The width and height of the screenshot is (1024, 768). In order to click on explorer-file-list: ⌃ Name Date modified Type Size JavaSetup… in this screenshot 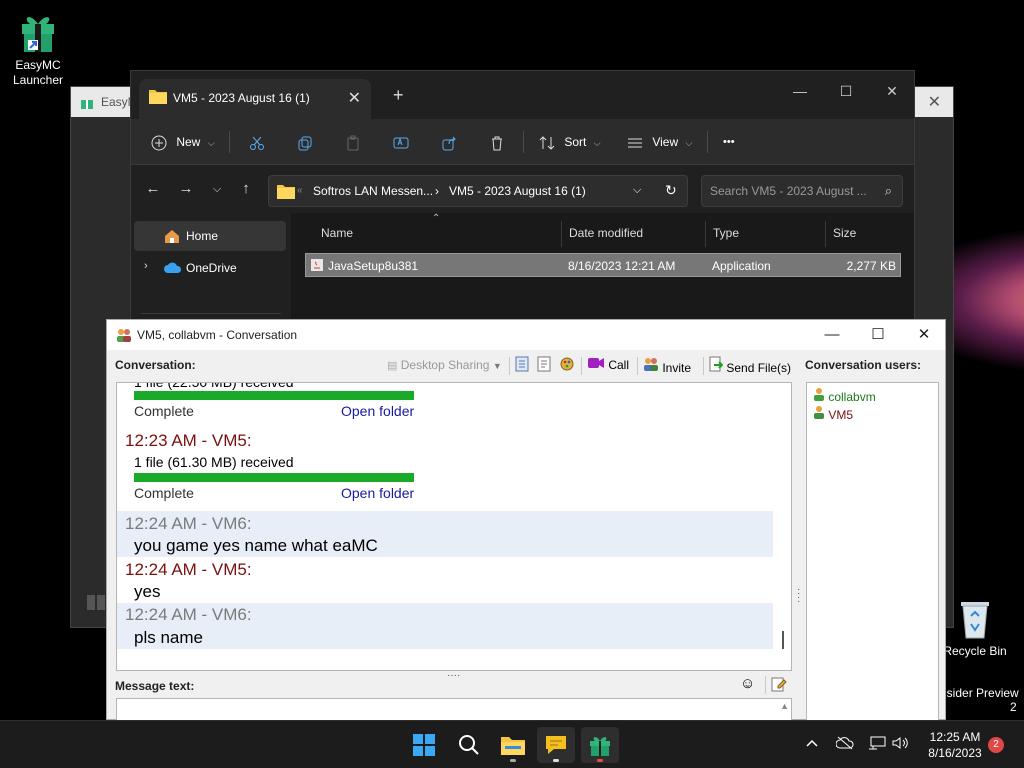, I will do `click(609, 289)`.